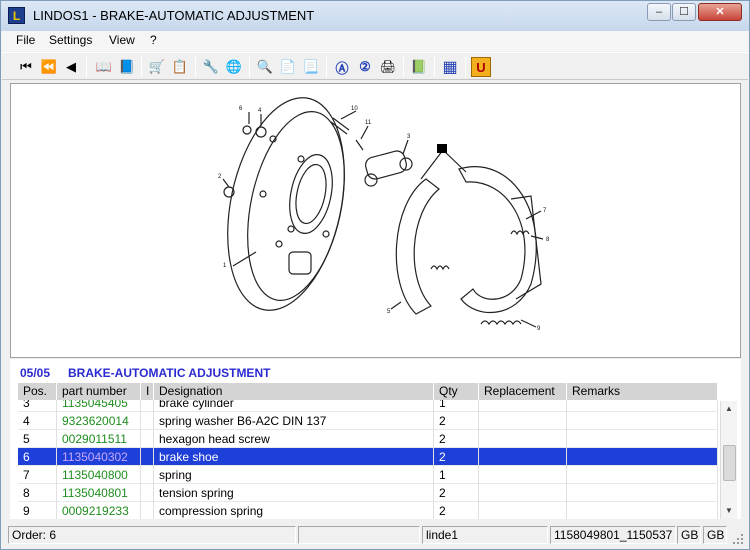 The image size is (750, 550). Describe the element at coordinates (260, 111) in the screenshot. I see `callout-4: 4` at that location.